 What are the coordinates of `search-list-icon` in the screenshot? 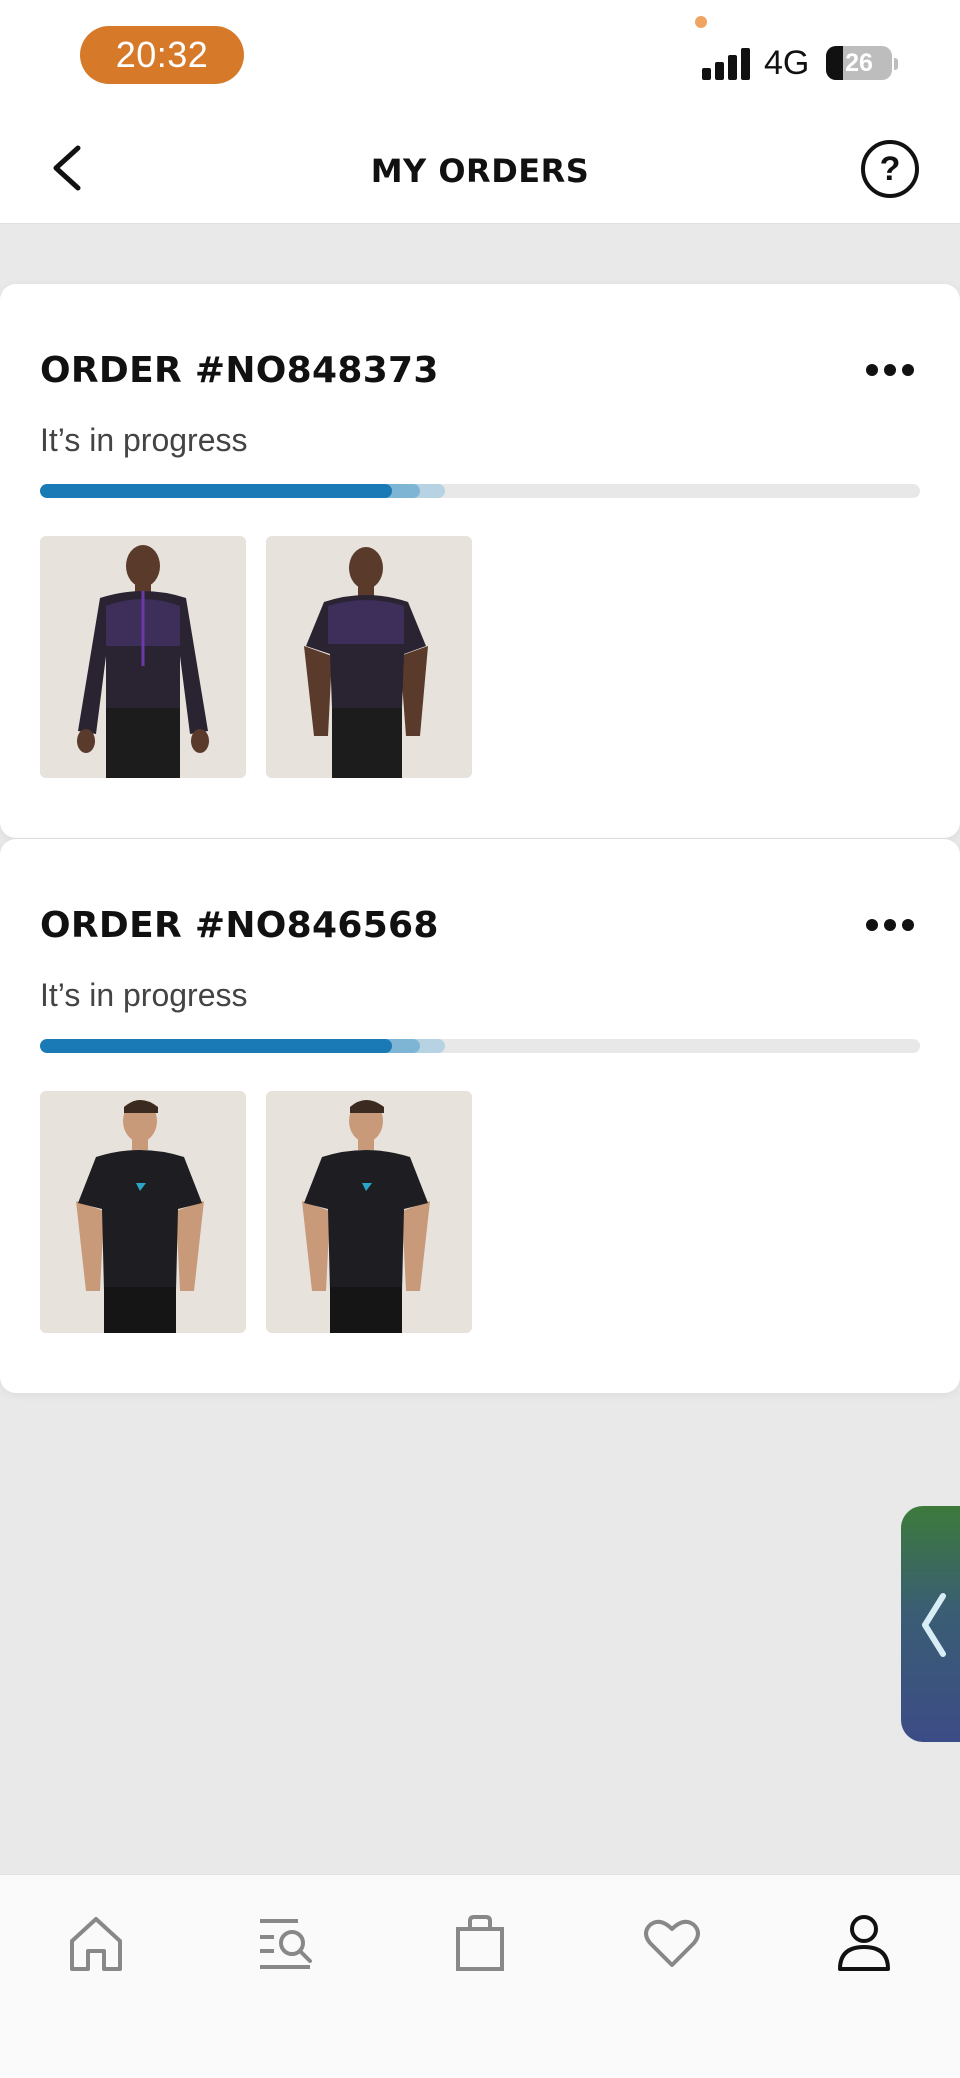 It's located at (286, 1944).